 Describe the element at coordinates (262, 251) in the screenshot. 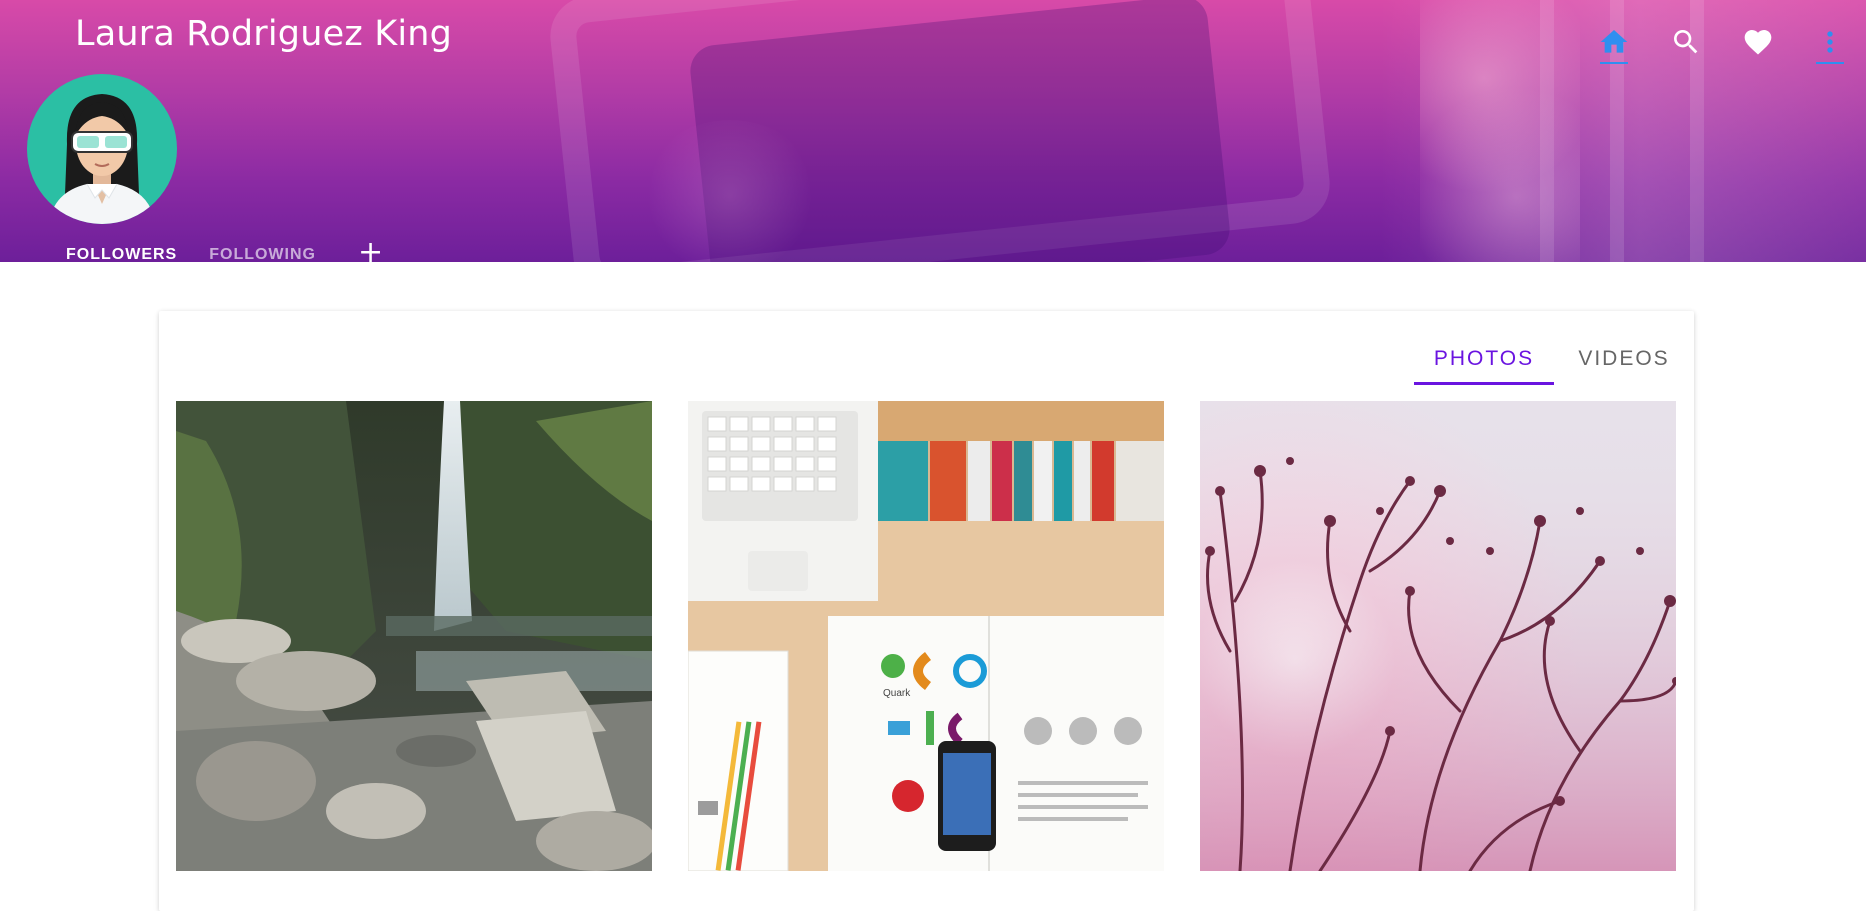

I see `tab-following: FOLLOWING` at that location.